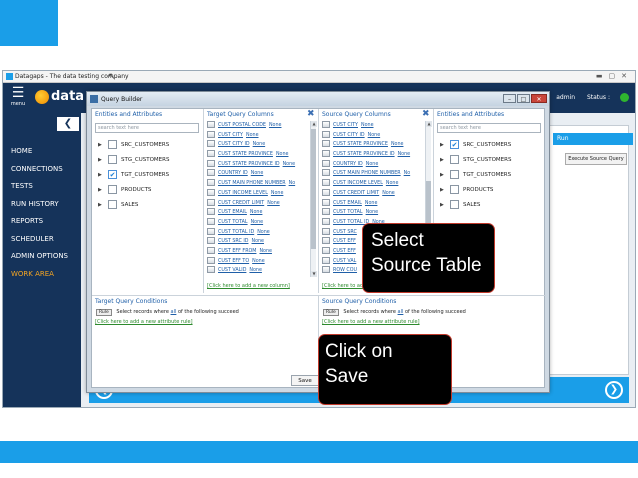 Image resolution: width=638 pixels, height=478 pixels. I want to click on target-rule-button: Rule, so click(104, 312).